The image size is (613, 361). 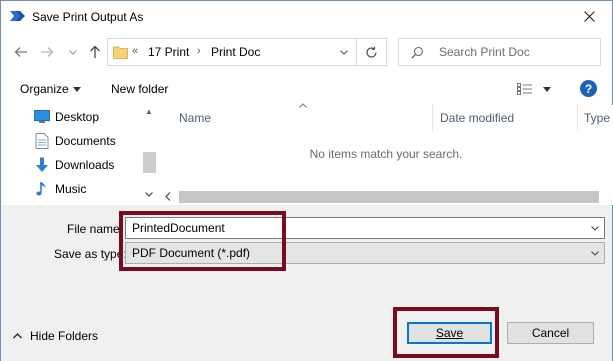 I want to click on sort-ascending-icon, so click(x=303, y=105).